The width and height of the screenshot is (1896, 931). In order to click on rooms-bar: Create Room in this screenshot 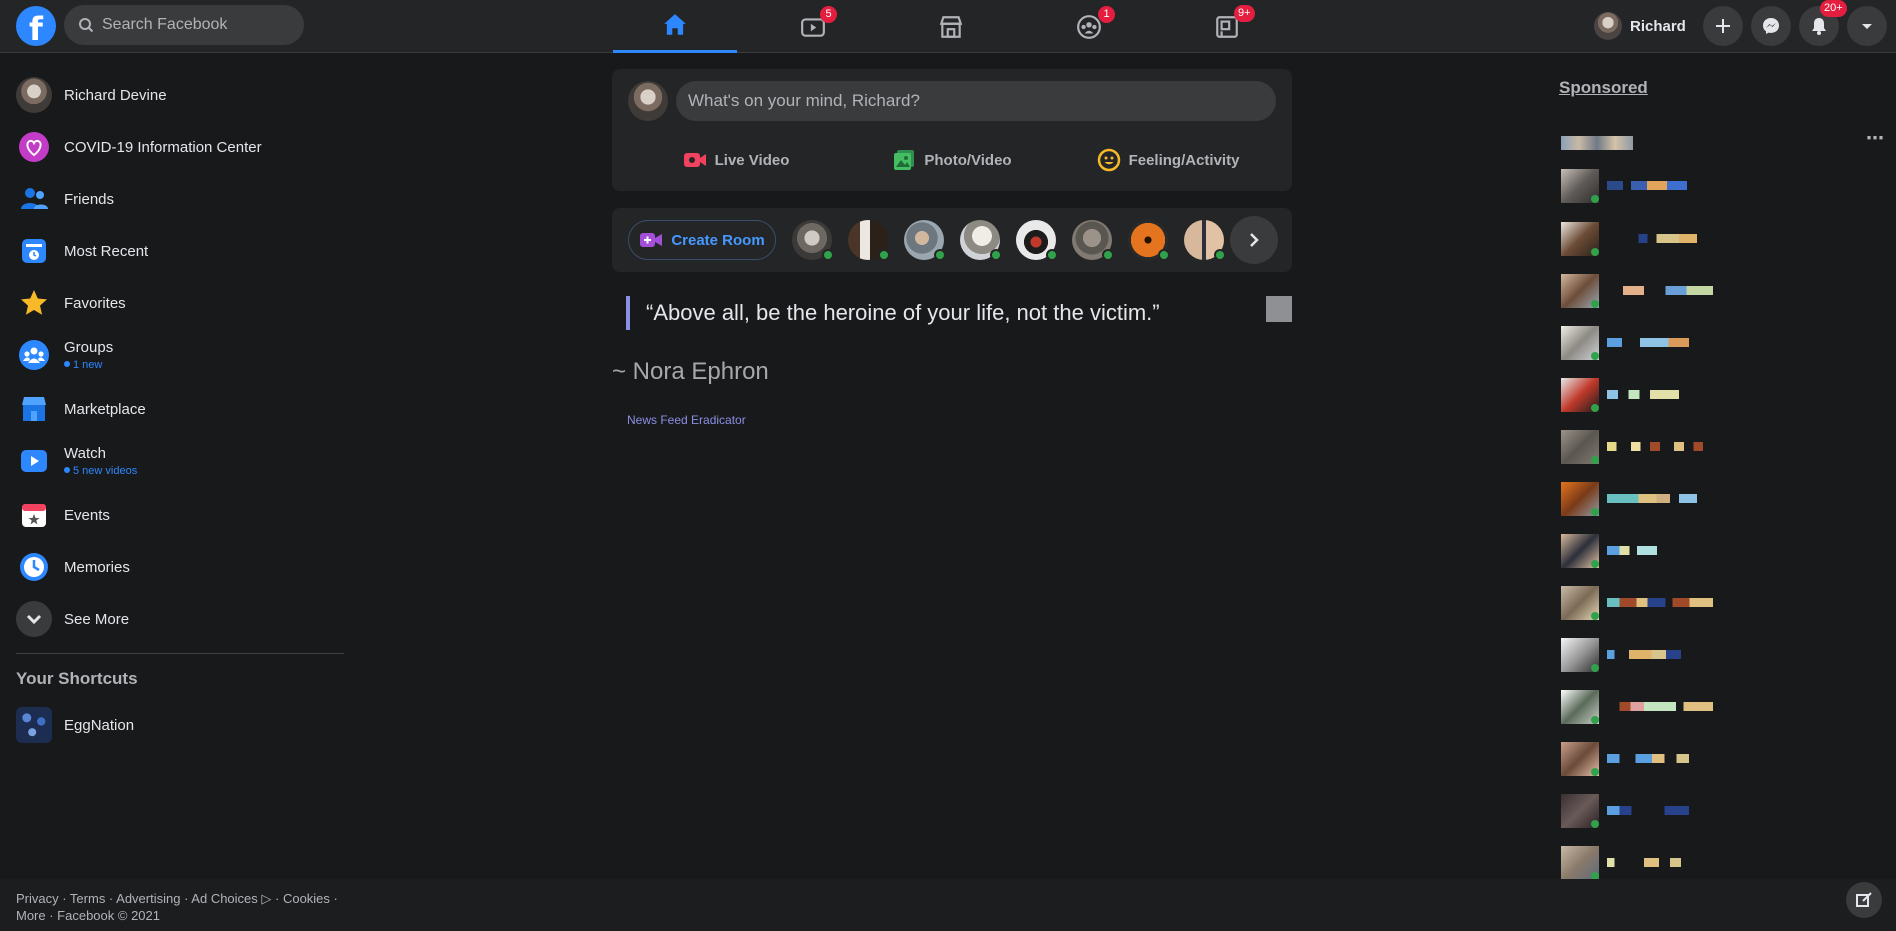, I will do `click(952, 240)`.